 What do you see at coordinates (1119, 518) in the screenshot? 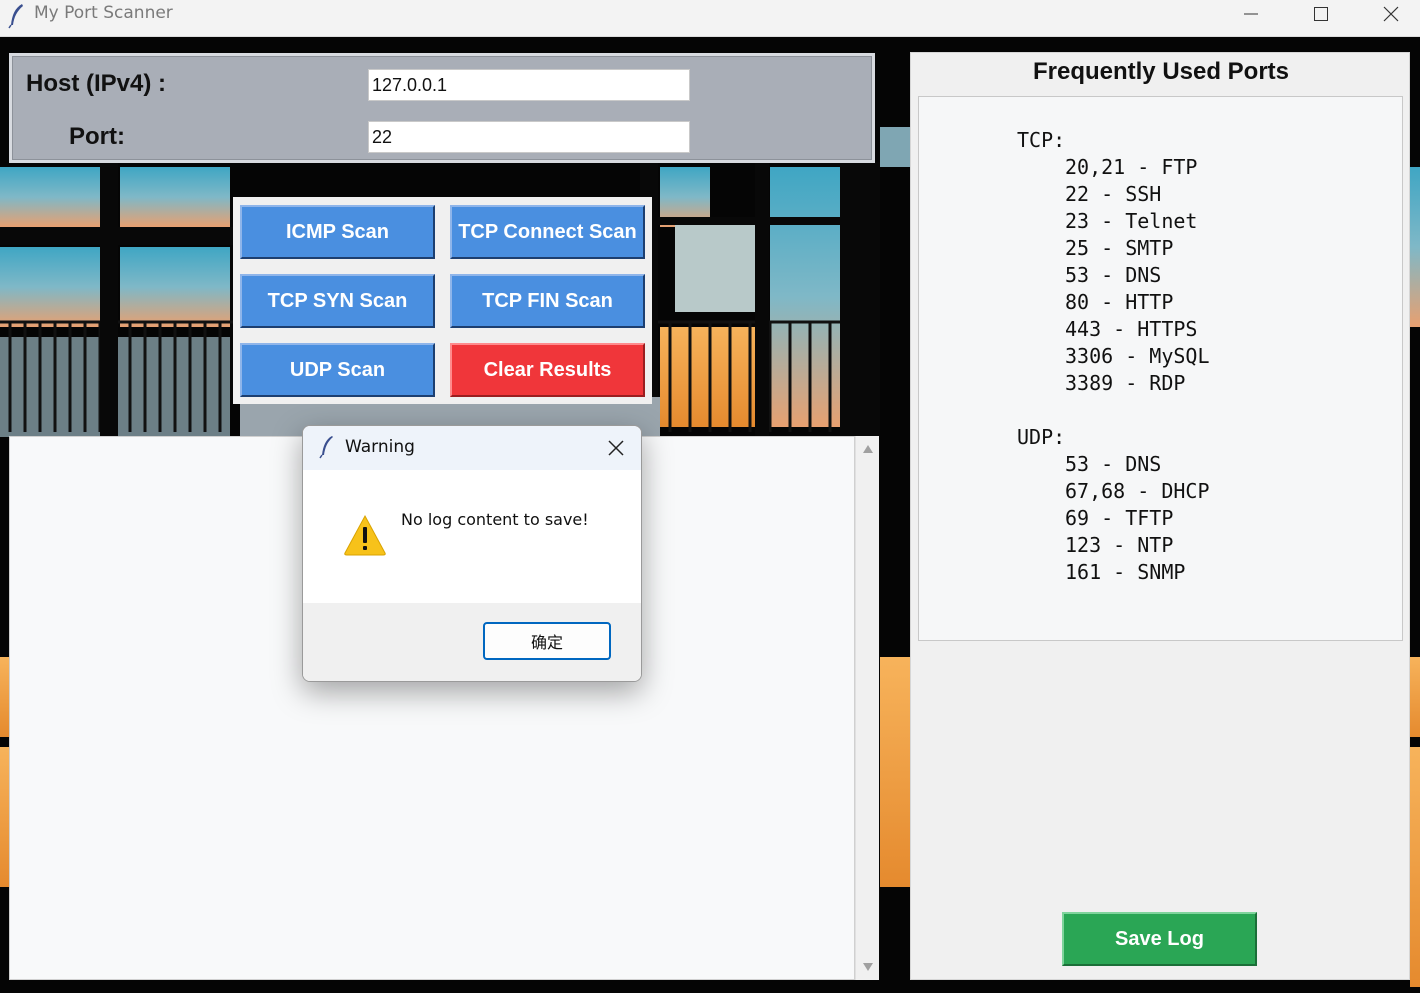
I see `udp-port-item: 69 - TFTP` at bounding box center [1119, 518].